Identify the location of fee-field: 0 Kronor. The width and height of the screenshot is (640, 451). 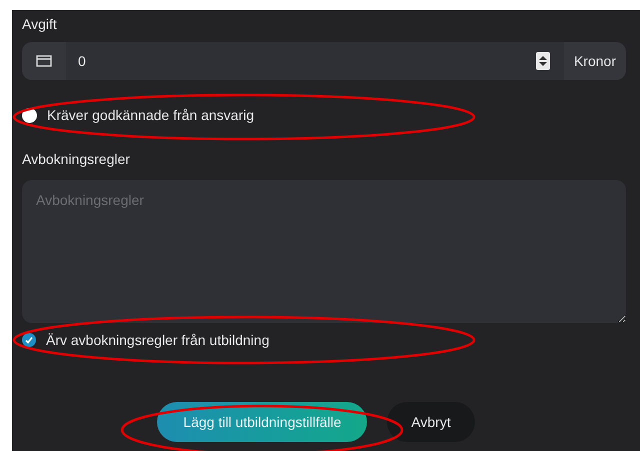
(324, 61).